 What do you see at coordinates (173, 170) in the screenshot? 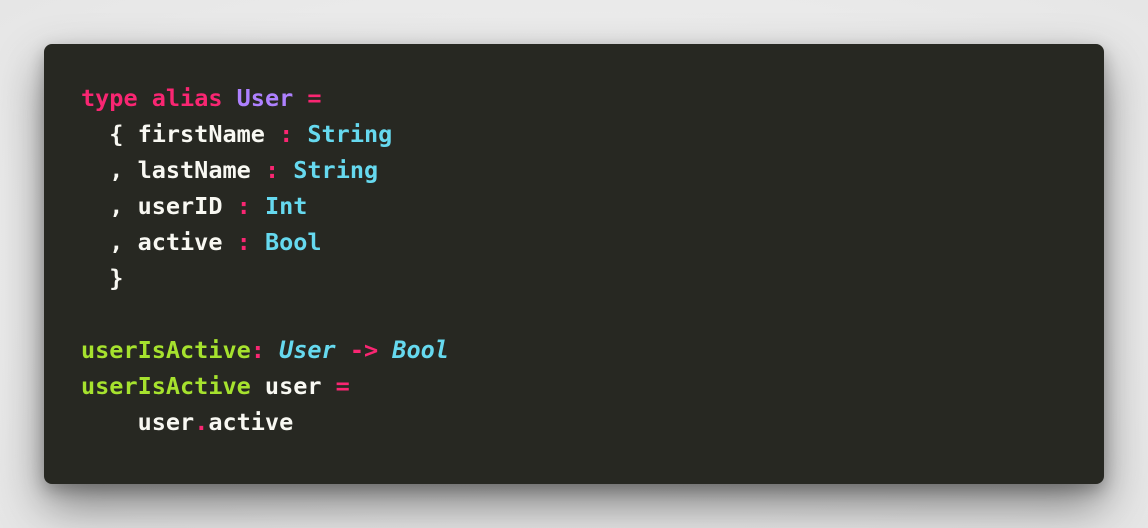
I see `code-token-plain: , lastName` at bounding box center [173, 170].